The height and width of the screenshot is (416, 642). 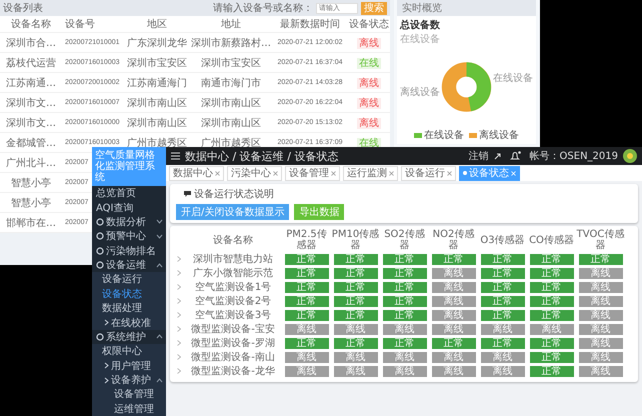 I want to click on sidebar-item: 预警中心, so click(x=129, y=236).